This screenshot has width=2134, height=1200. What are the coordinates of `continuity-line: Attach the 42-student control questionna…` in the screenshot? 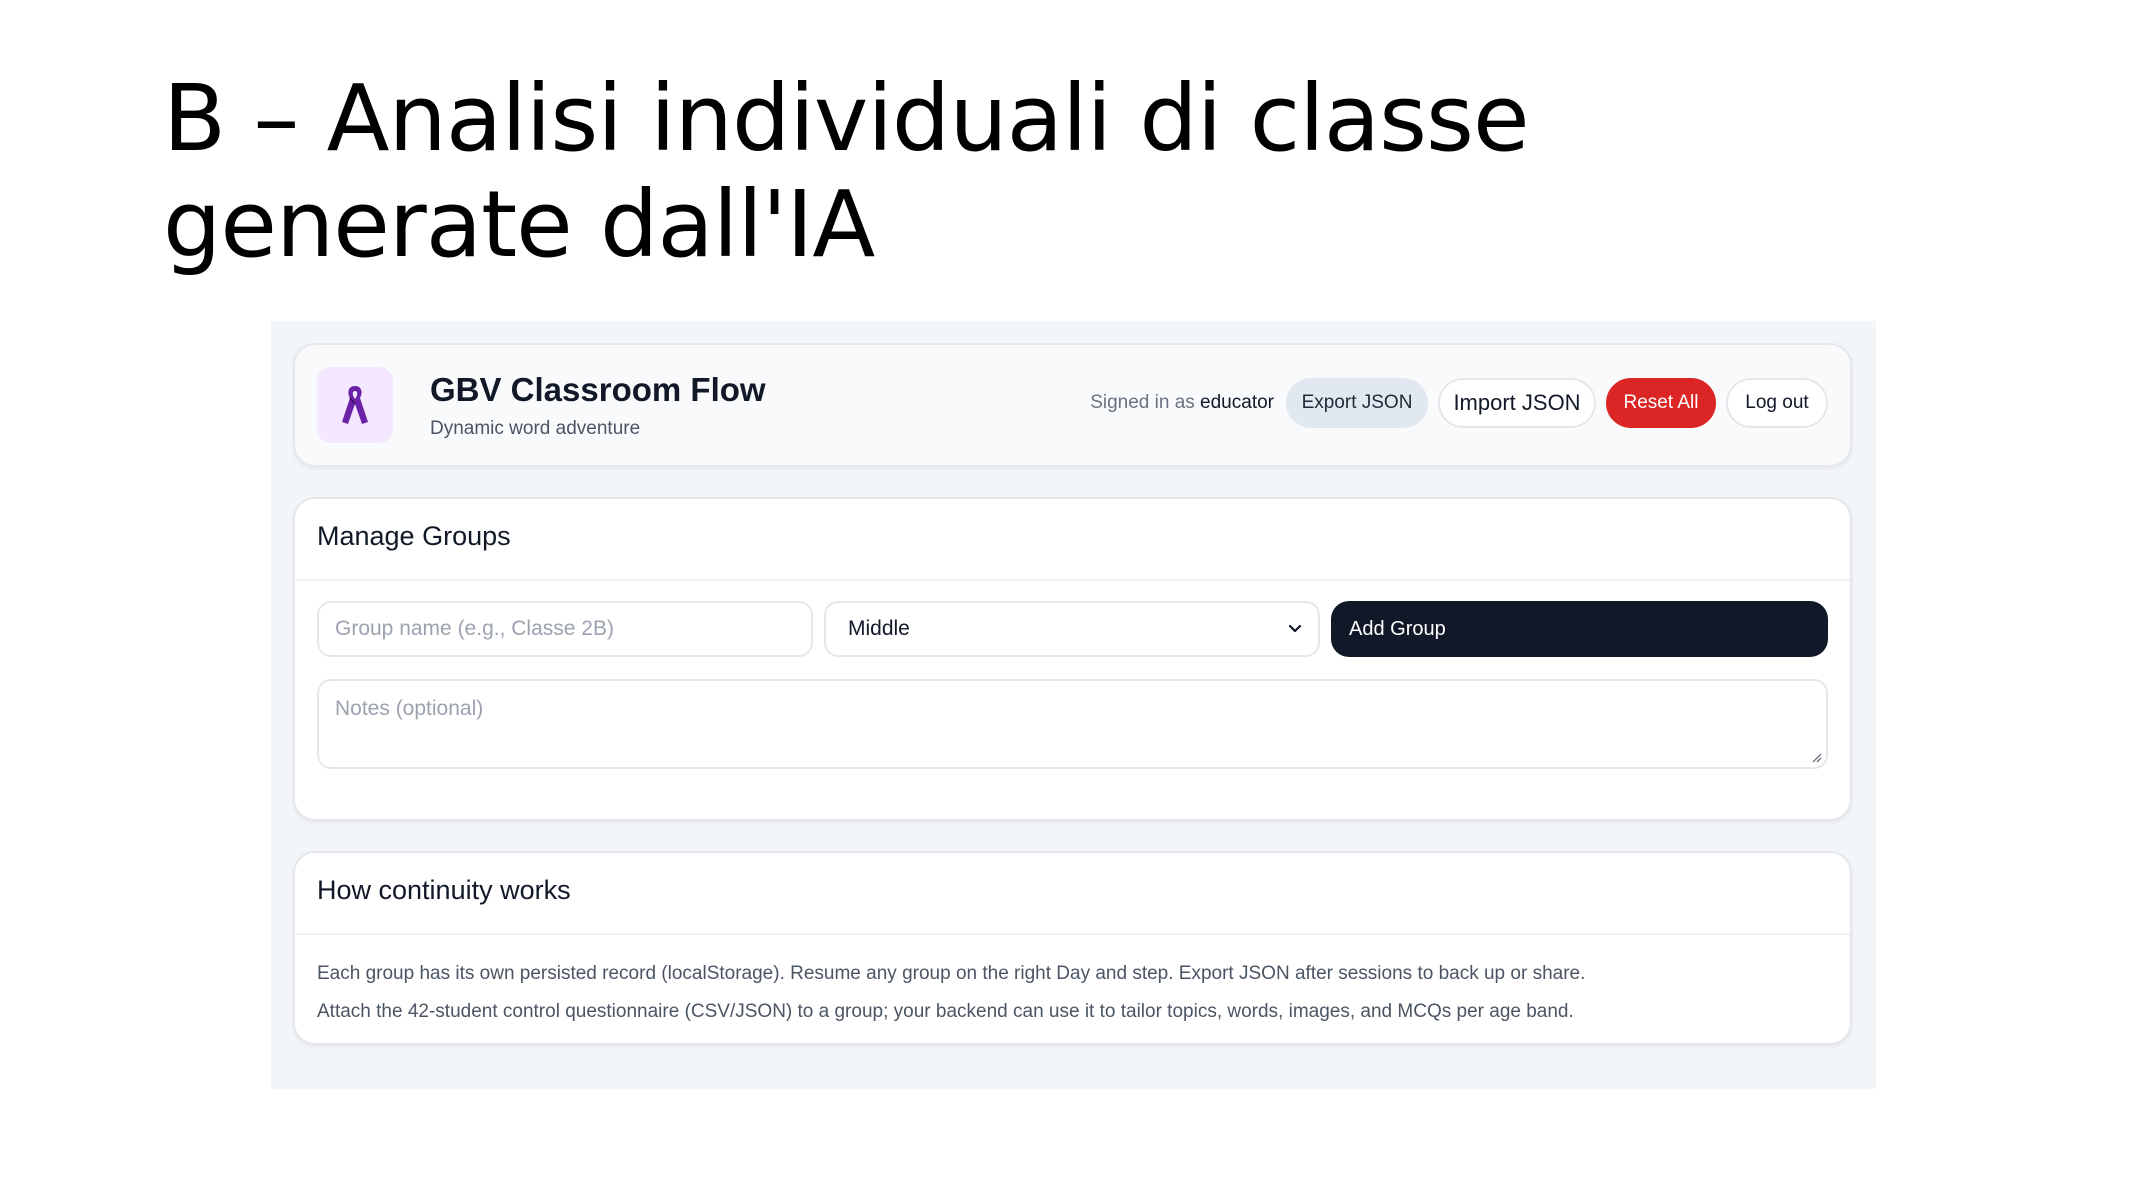 It's located at (945, 1011).